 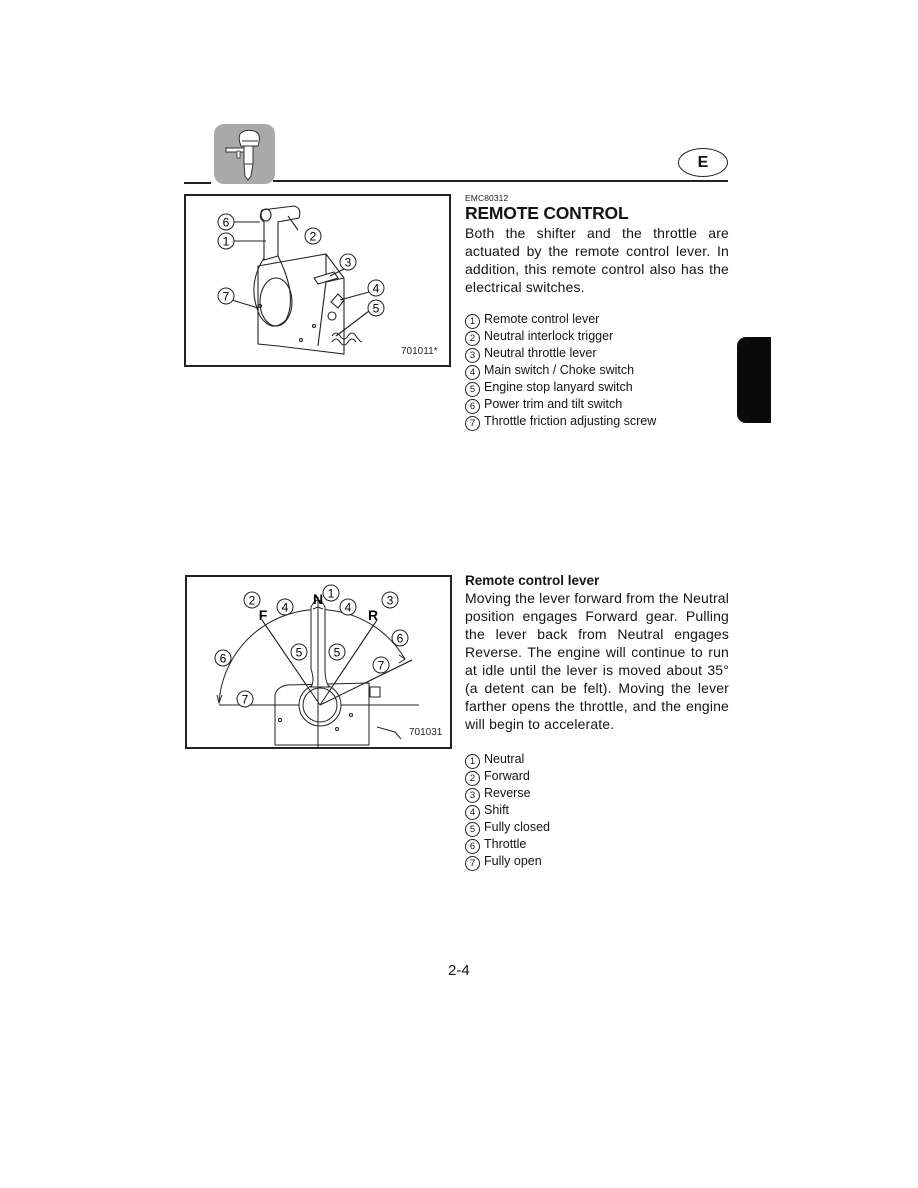 I want to click on item-label: Reverse, so click(x=507, y=793).